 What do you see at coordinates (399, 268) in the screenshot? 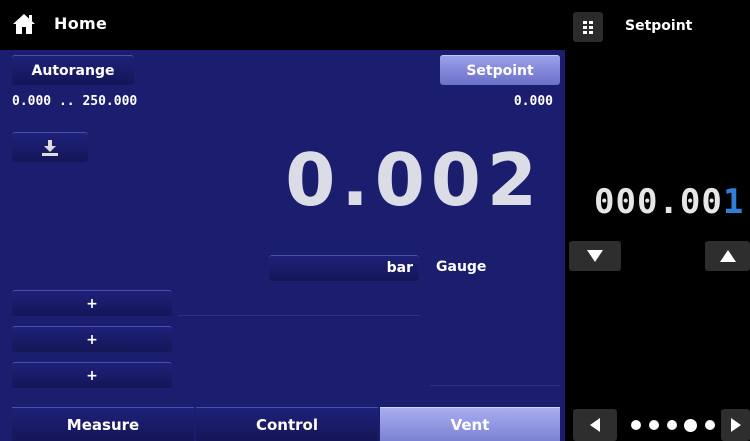
I see `unit-label: bar` at bounding box center [399, 268].